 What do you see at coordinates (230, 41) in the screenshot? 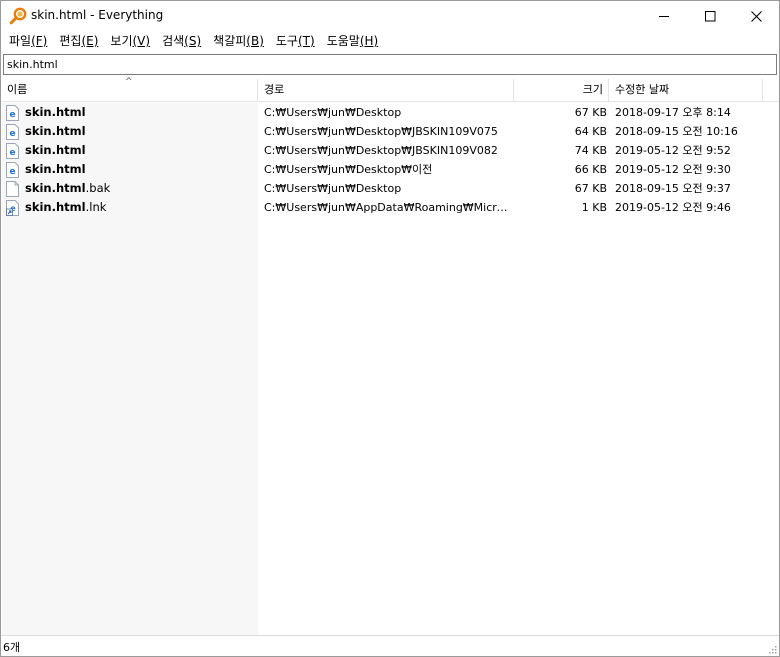
I see `menu-bookmarks-label: 책갈피` at bounding box center [230, 41].